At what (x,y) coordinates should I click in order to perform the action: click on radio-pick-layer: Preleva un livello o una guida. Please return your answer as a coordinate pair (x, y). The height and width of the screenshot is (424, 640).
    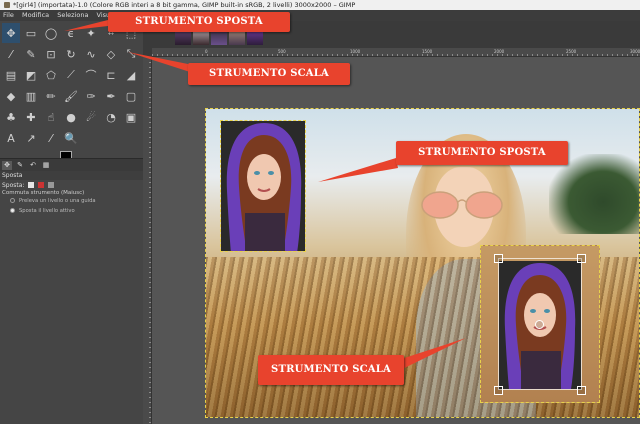
    Looking at the image, I should click on (53, 201).